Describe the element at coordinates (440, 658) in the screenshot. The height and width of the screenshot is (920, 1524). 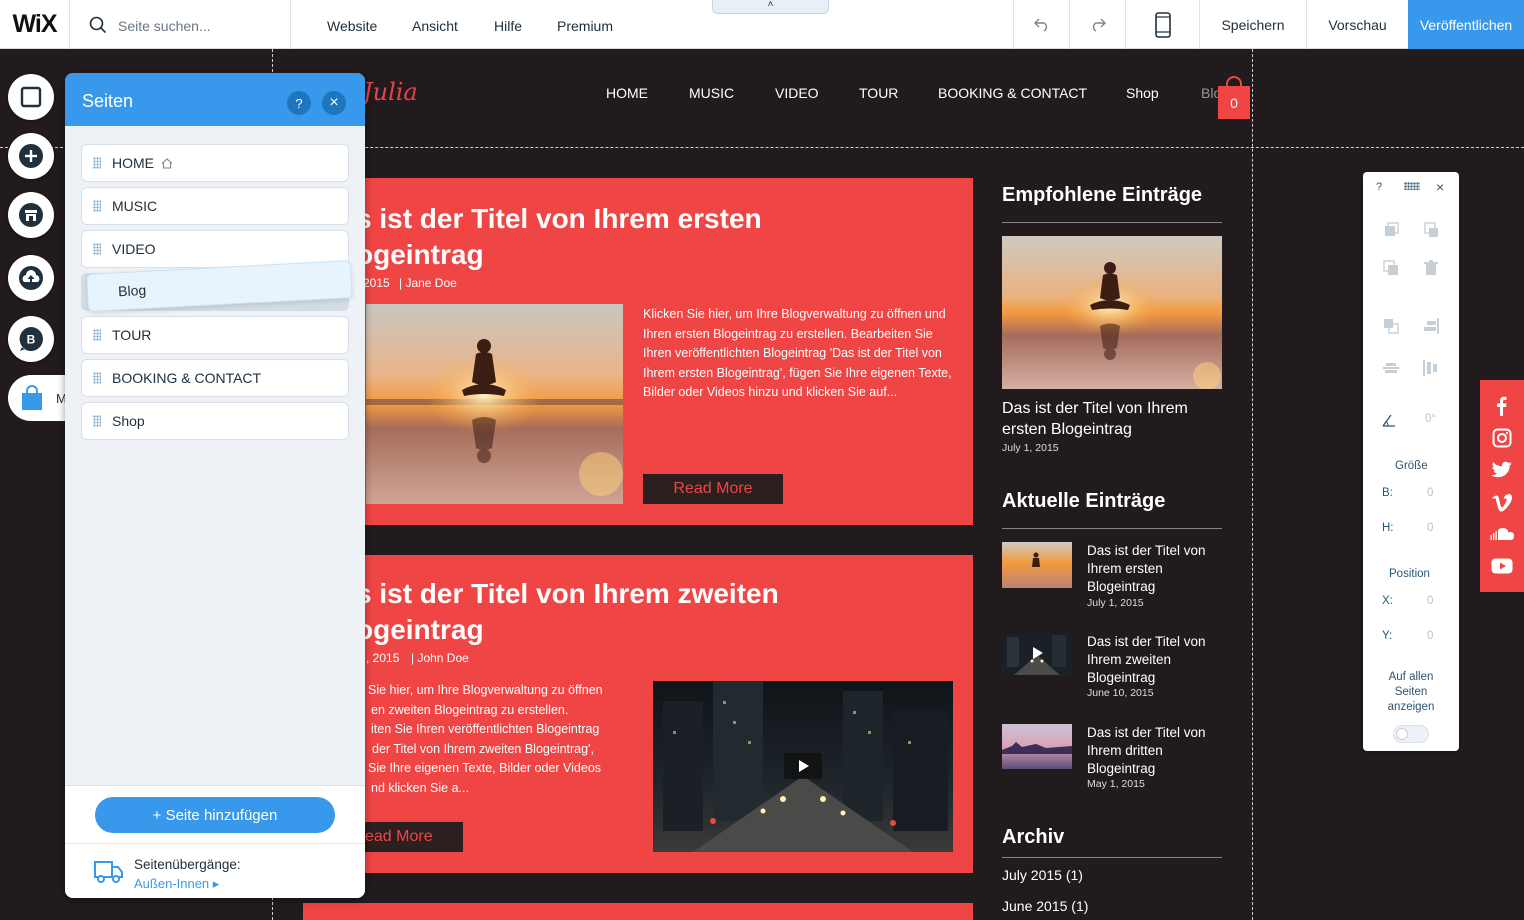
I see `post-author: | John Doe` at that location.